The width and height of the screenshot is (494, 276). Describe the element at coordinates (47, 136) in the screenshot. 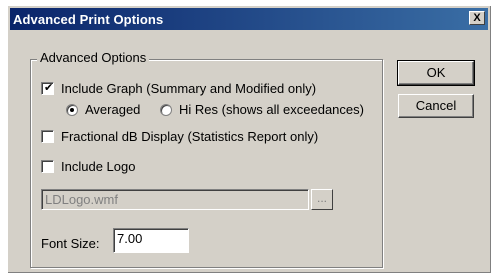

I see `fractional-db-checkbox` at that location.